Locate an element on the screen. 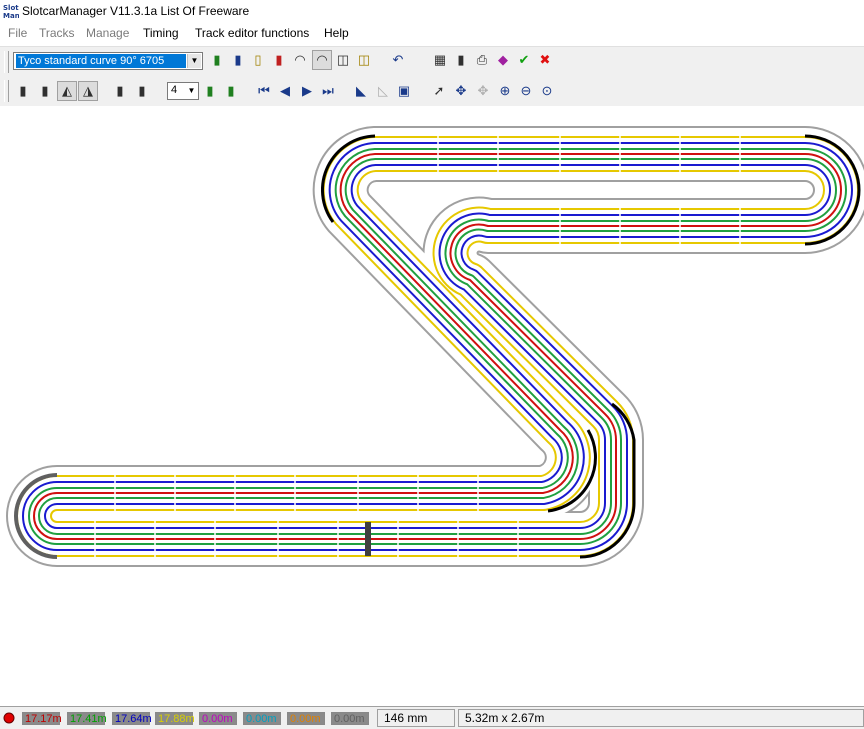 The image size is (864, 729). accept-icon: ✔ is located at coordinates (524, 60).